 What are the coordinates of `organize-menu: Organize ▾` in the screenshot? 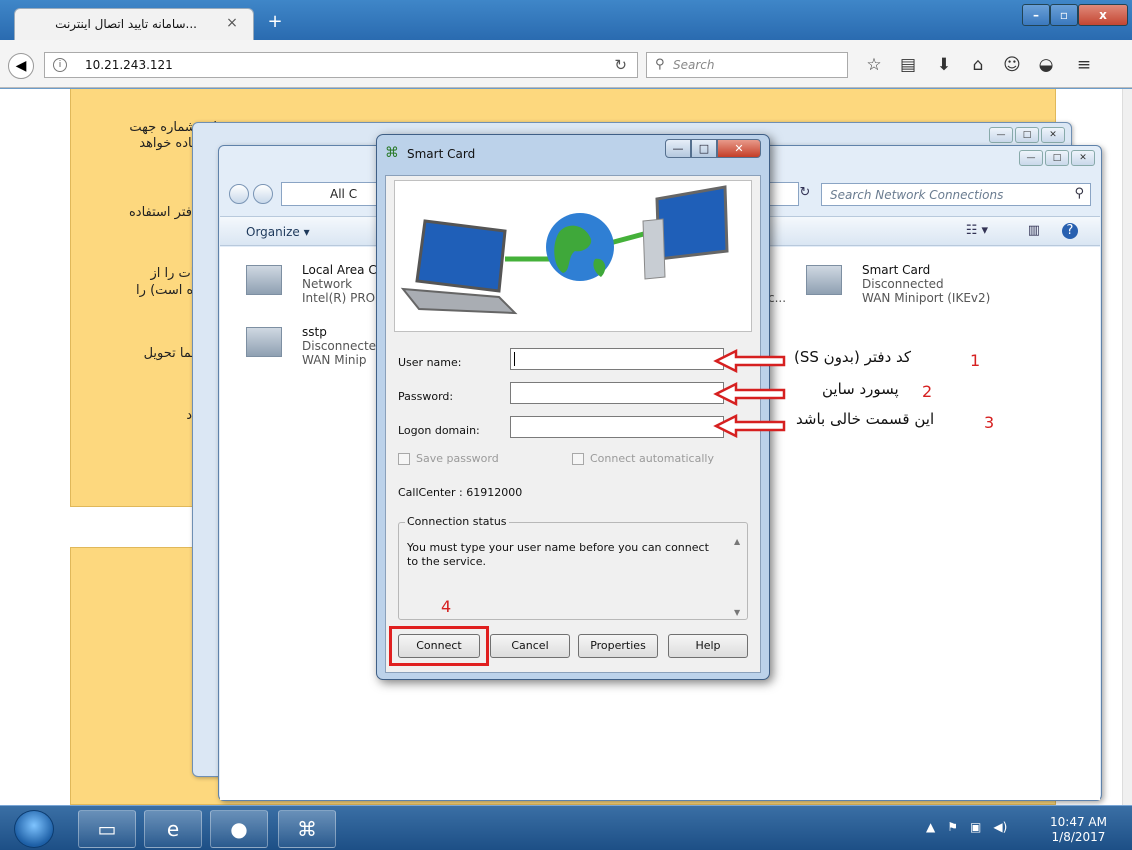 It's located at (278, 232).